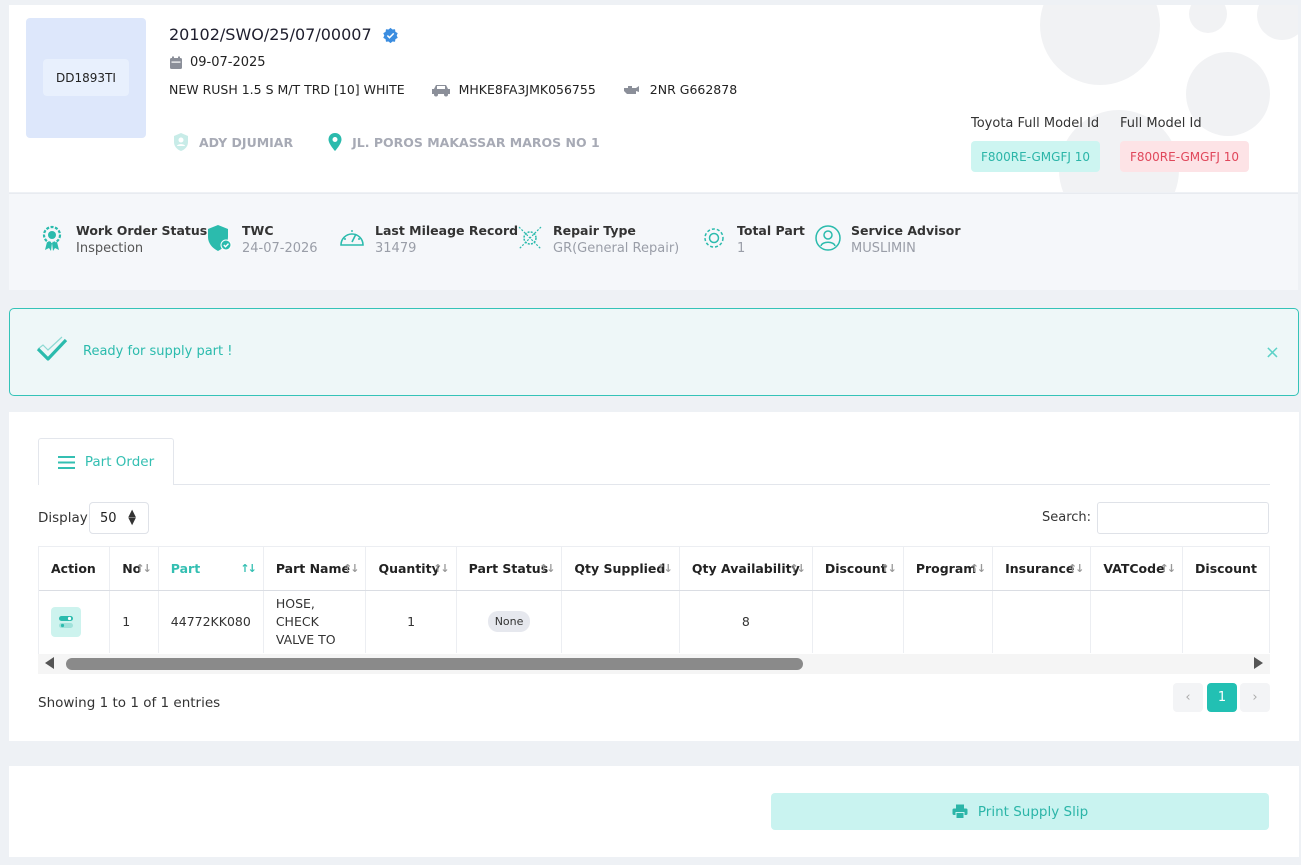  Describe the element at coordinates (594, 230) in the screenshot. I see `info-repair-title: Repair Type` at that location.